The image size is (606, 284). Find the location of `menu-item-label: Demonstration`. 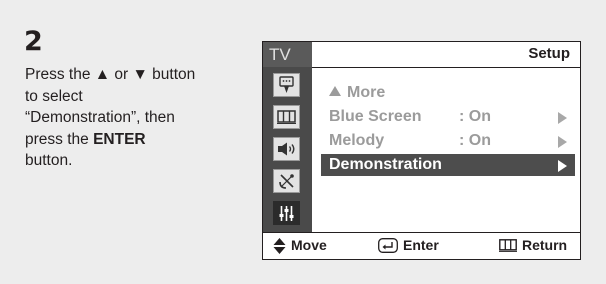

menu-item-label: Demonstration is located at coordinates (385, 164).